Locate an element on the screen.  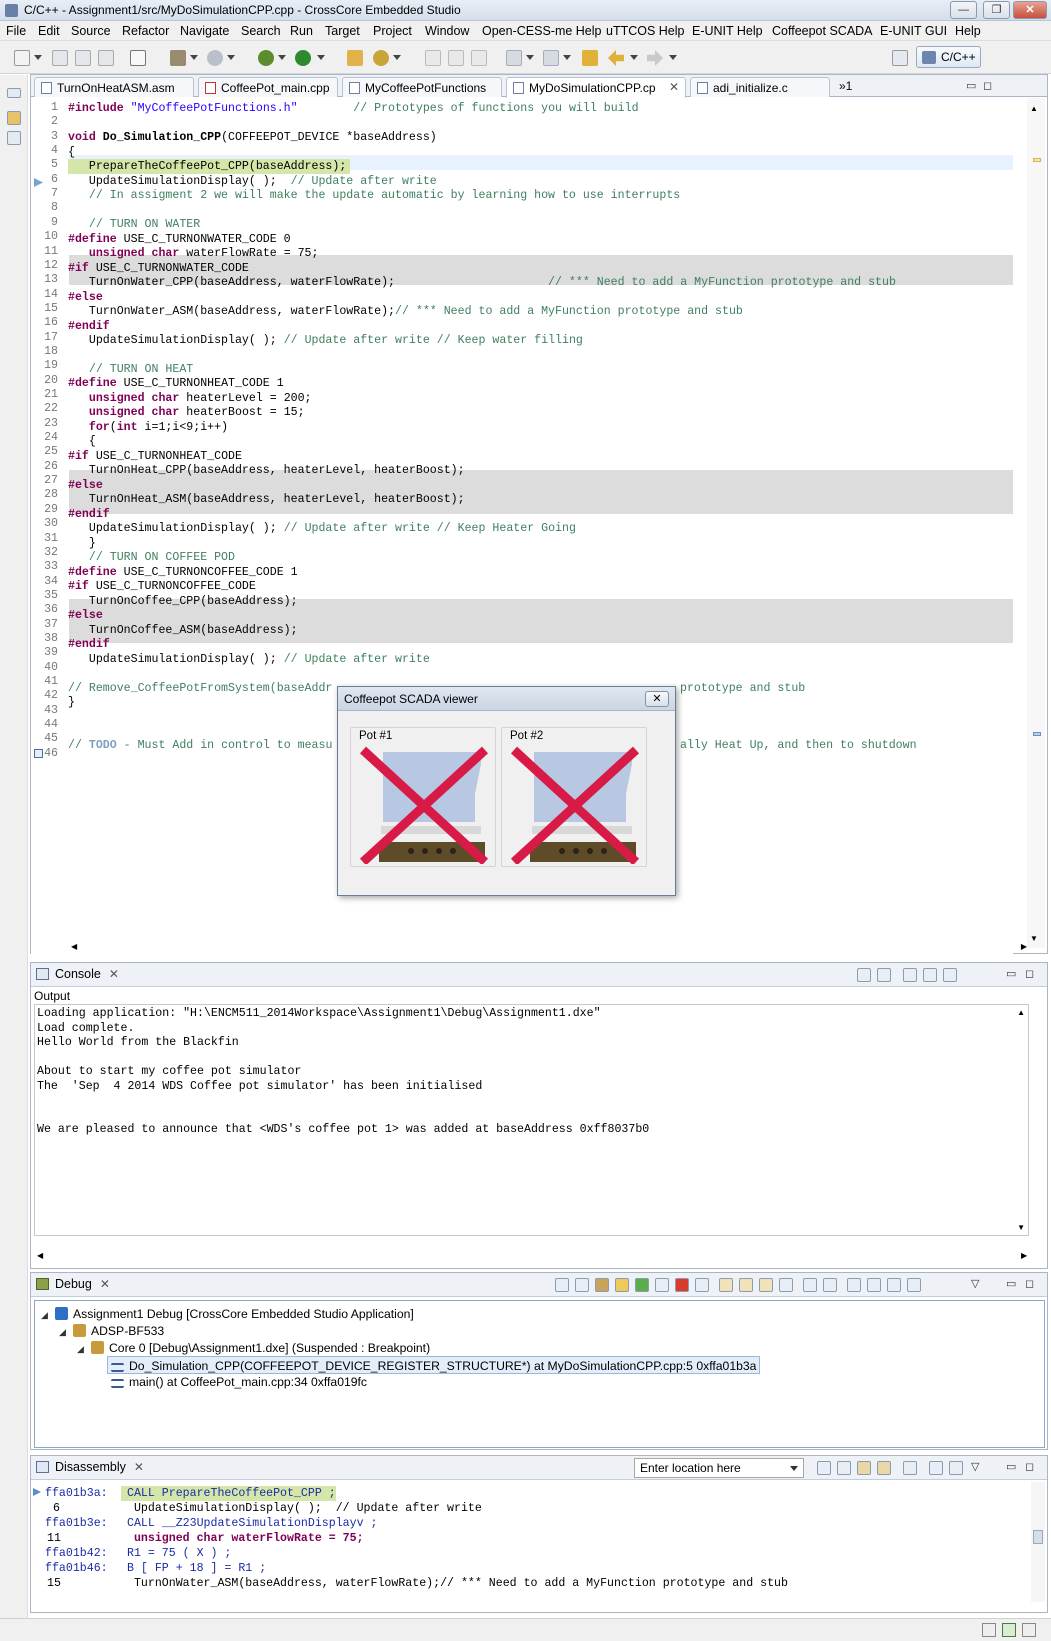
menu-source: Source is located at coordinates (91, 31).